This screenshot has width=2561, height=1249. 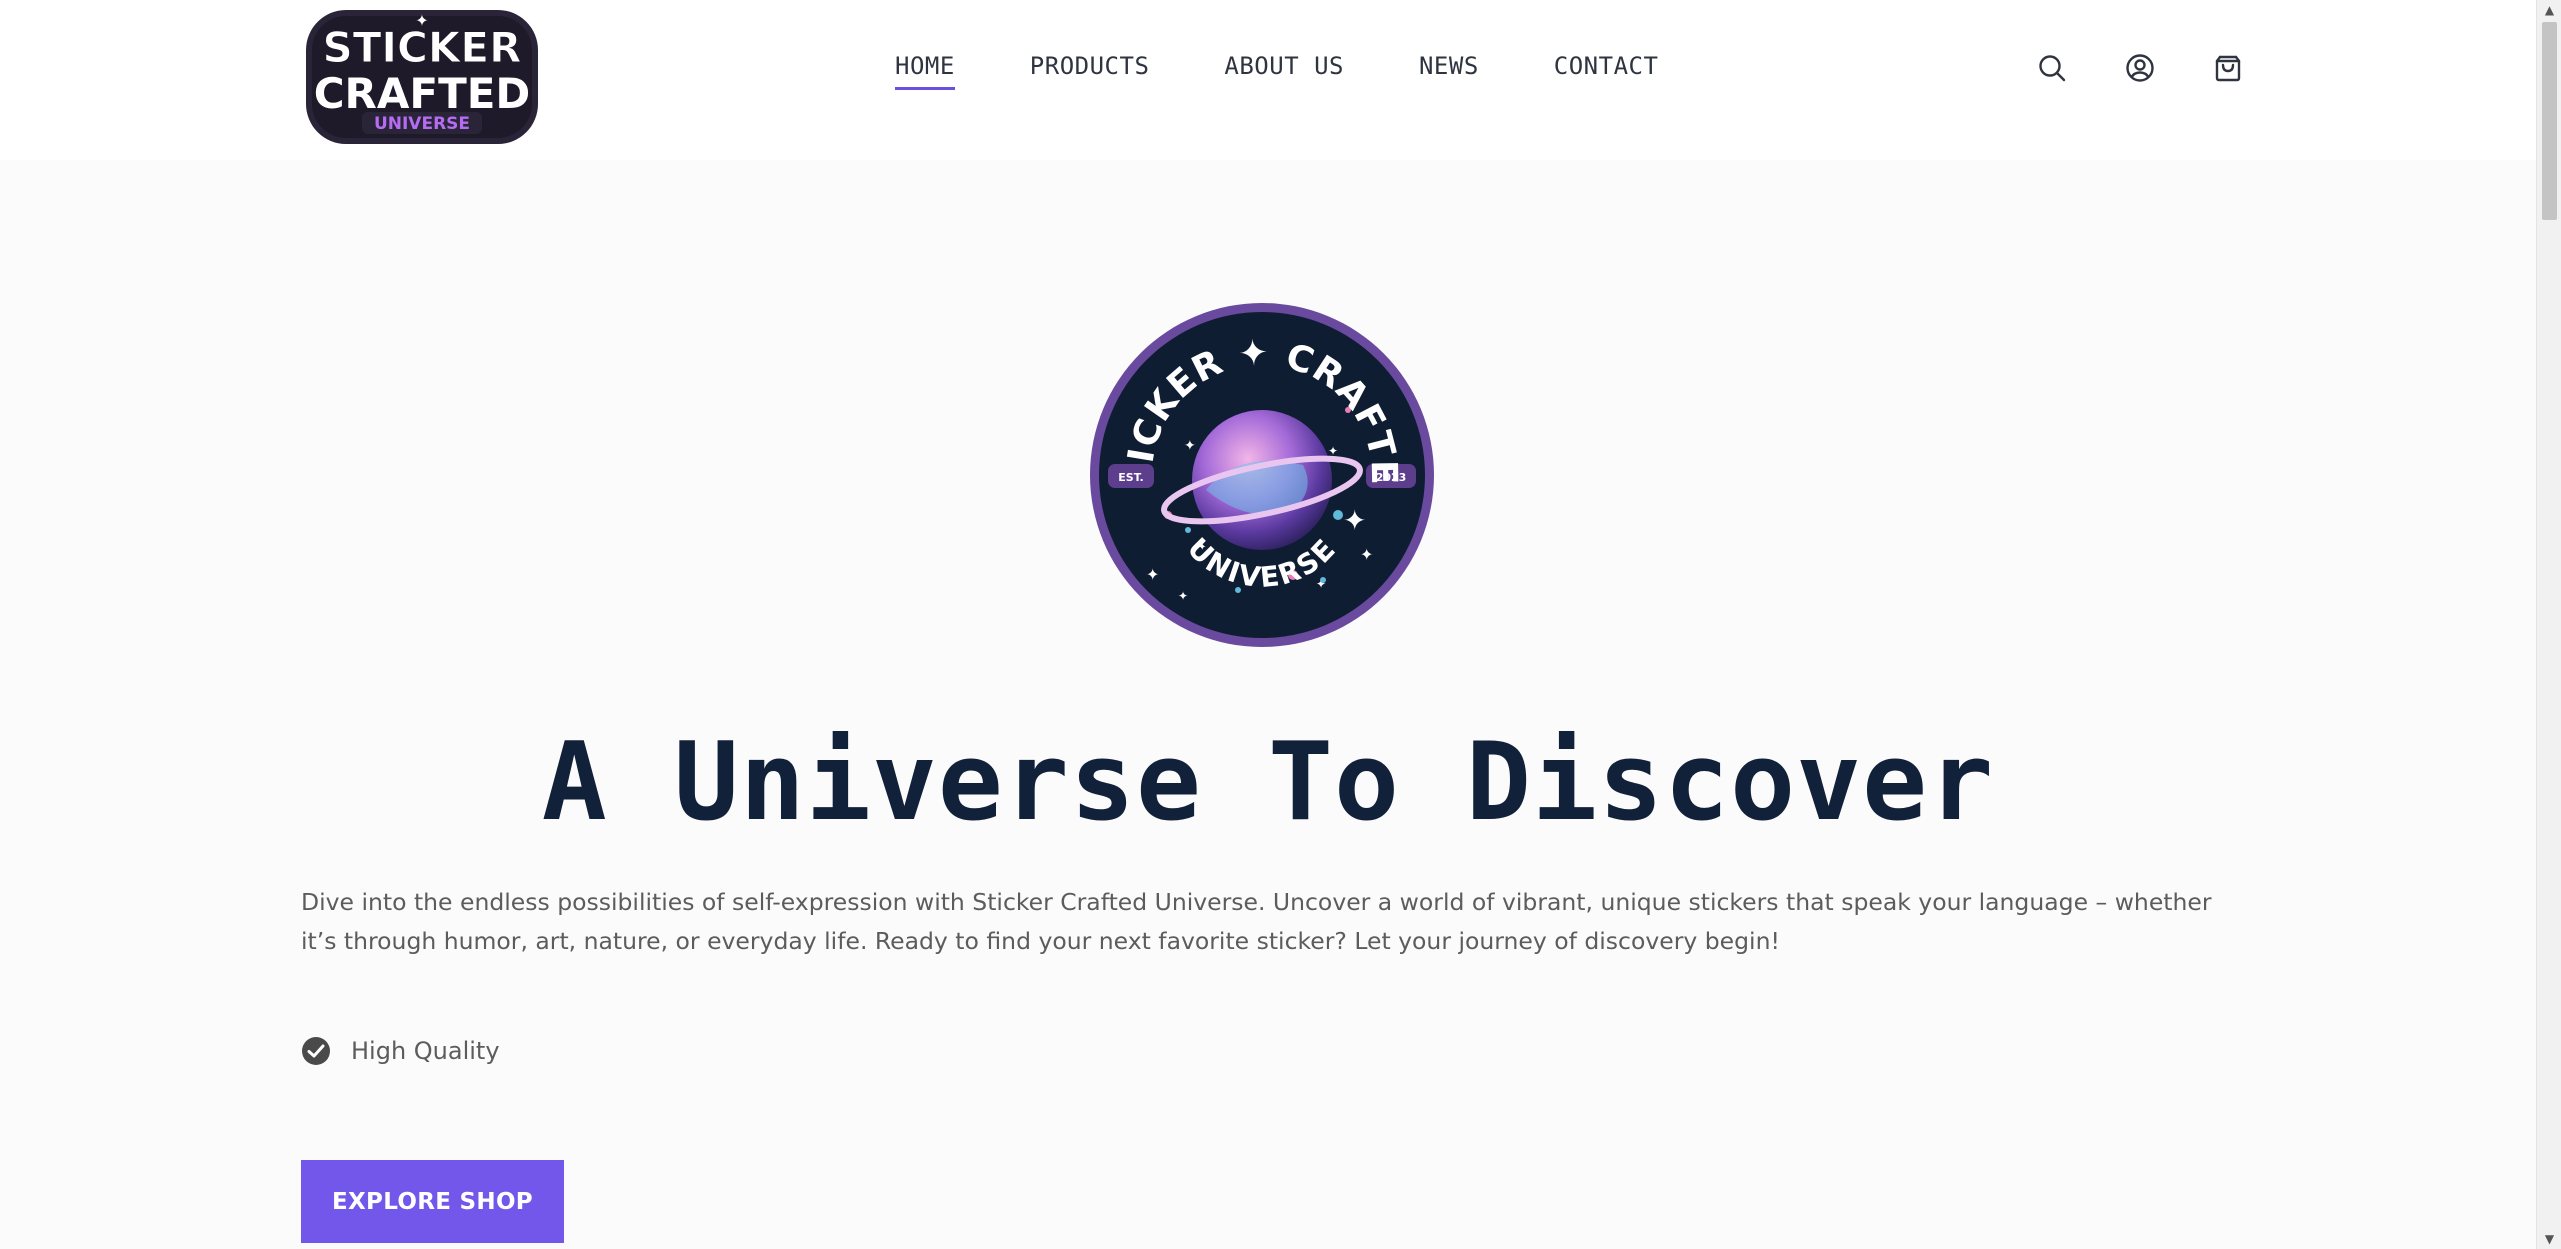 I want to click on header-actions, so click(x=2140, y=68).